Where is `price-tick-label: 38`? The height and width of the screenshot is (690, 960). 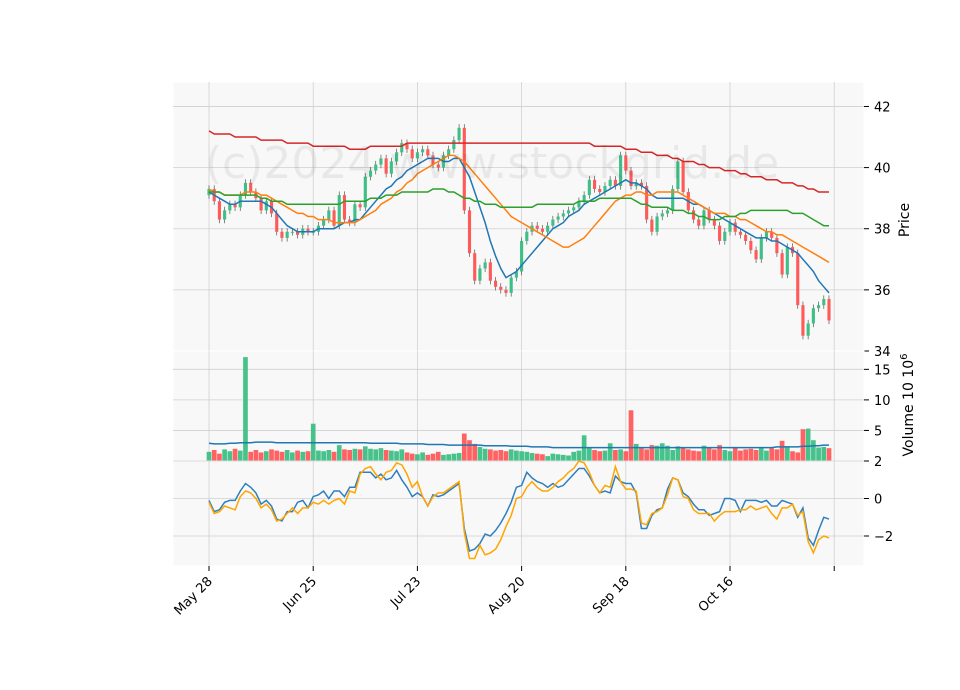 price-tick-label: 38 is located at coordinates (882, 230).